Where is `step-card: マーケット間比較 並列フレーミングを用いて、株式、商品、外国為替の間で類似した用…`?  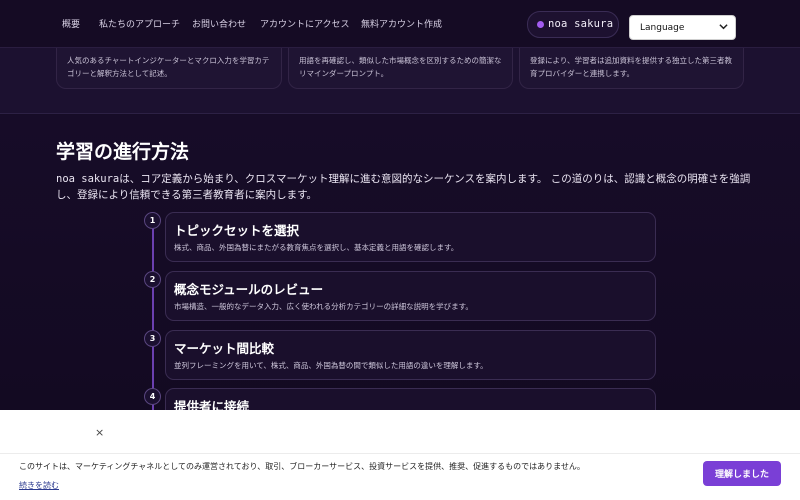 step-card: マーケット間比較 並列フレーミングを用いて、株式、商品、外国為替の間で類似した用… is located at coordinates (410, 355).